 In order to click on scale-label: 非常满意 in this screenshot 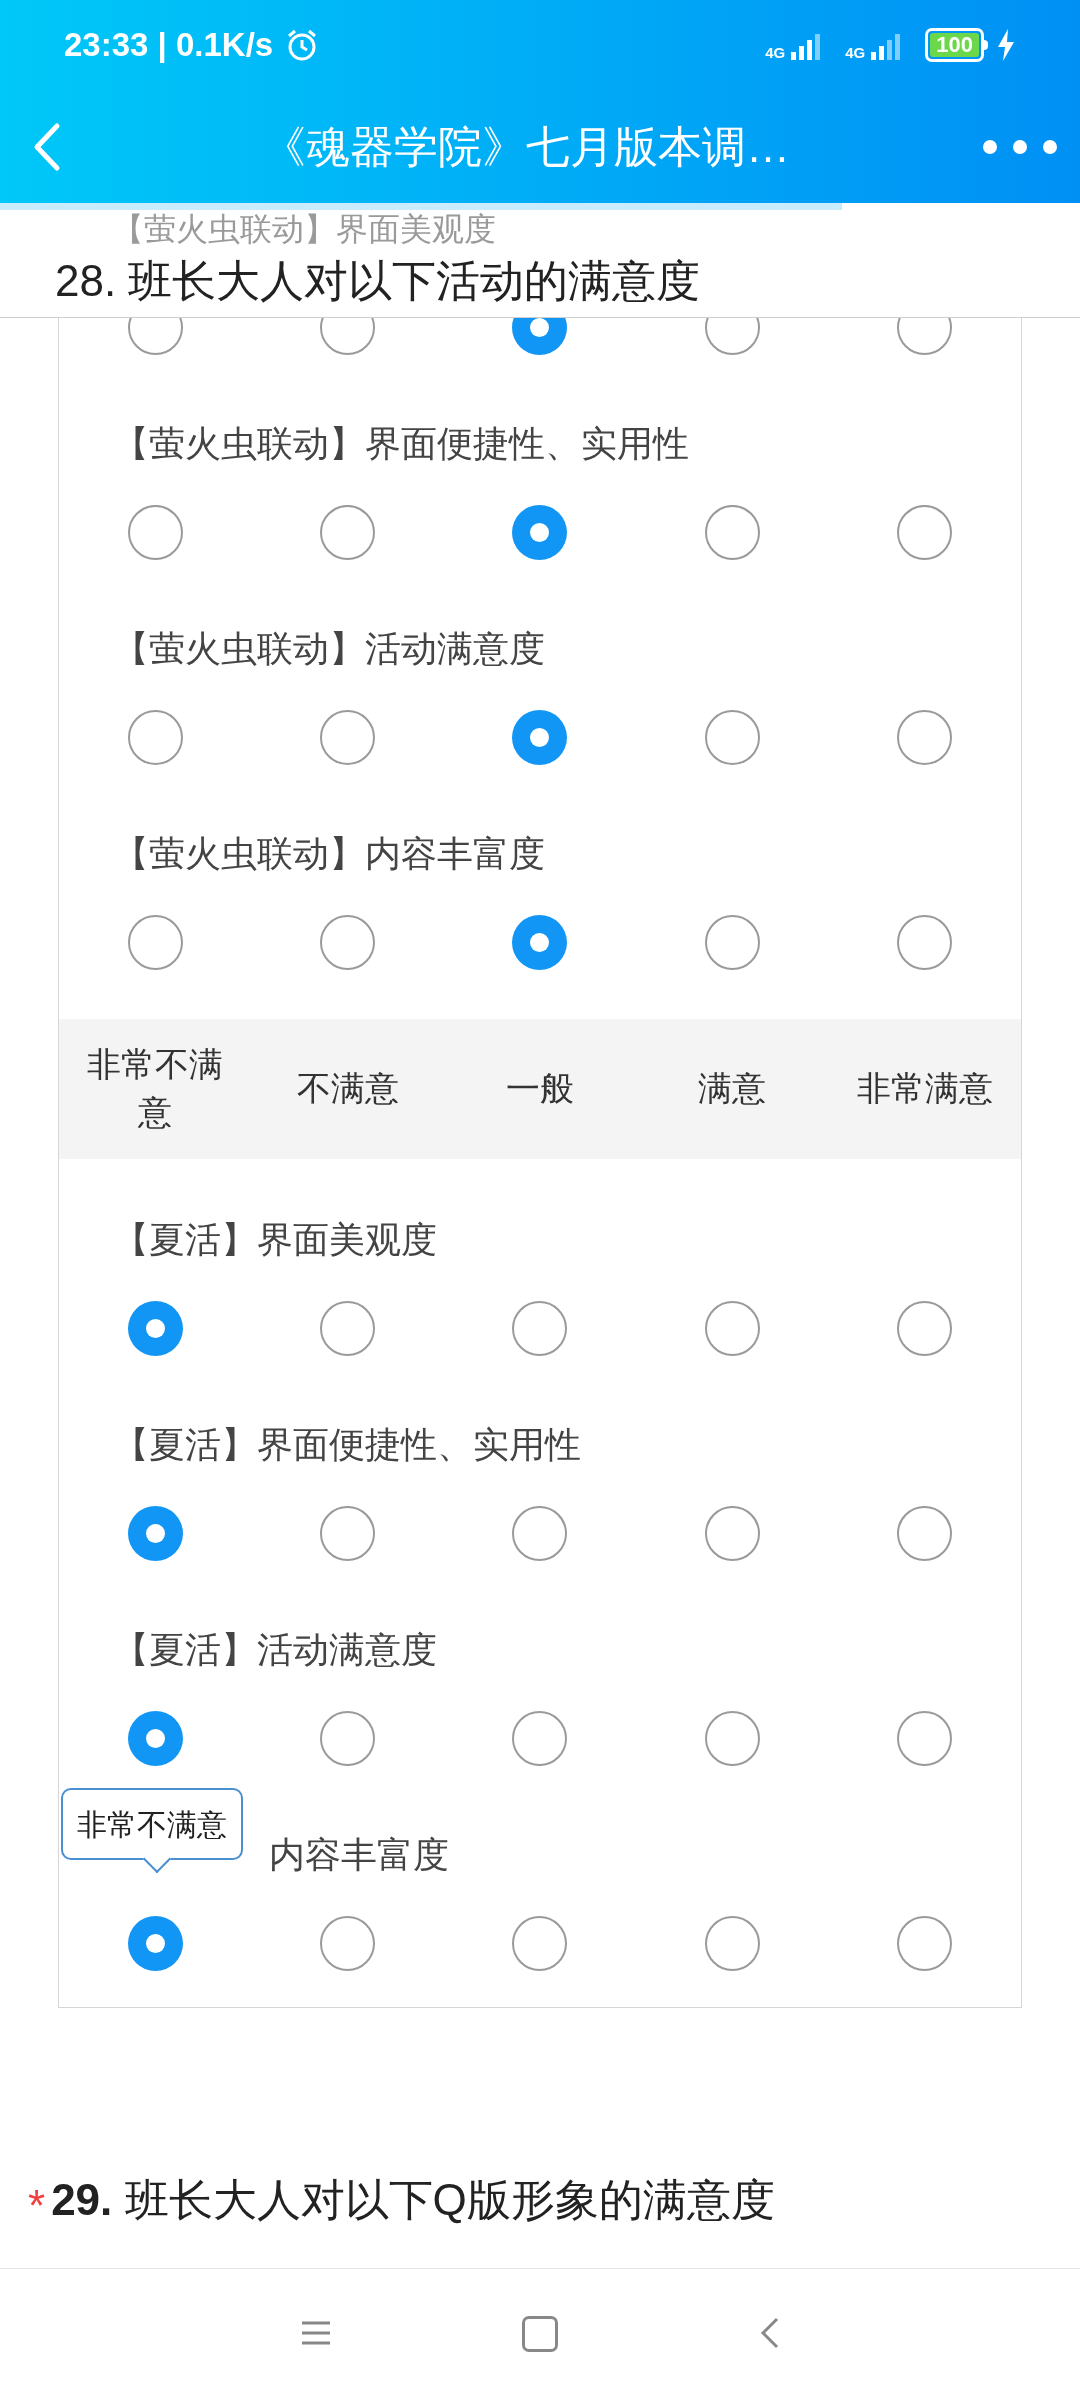, I will do `click(924, 1089)`.